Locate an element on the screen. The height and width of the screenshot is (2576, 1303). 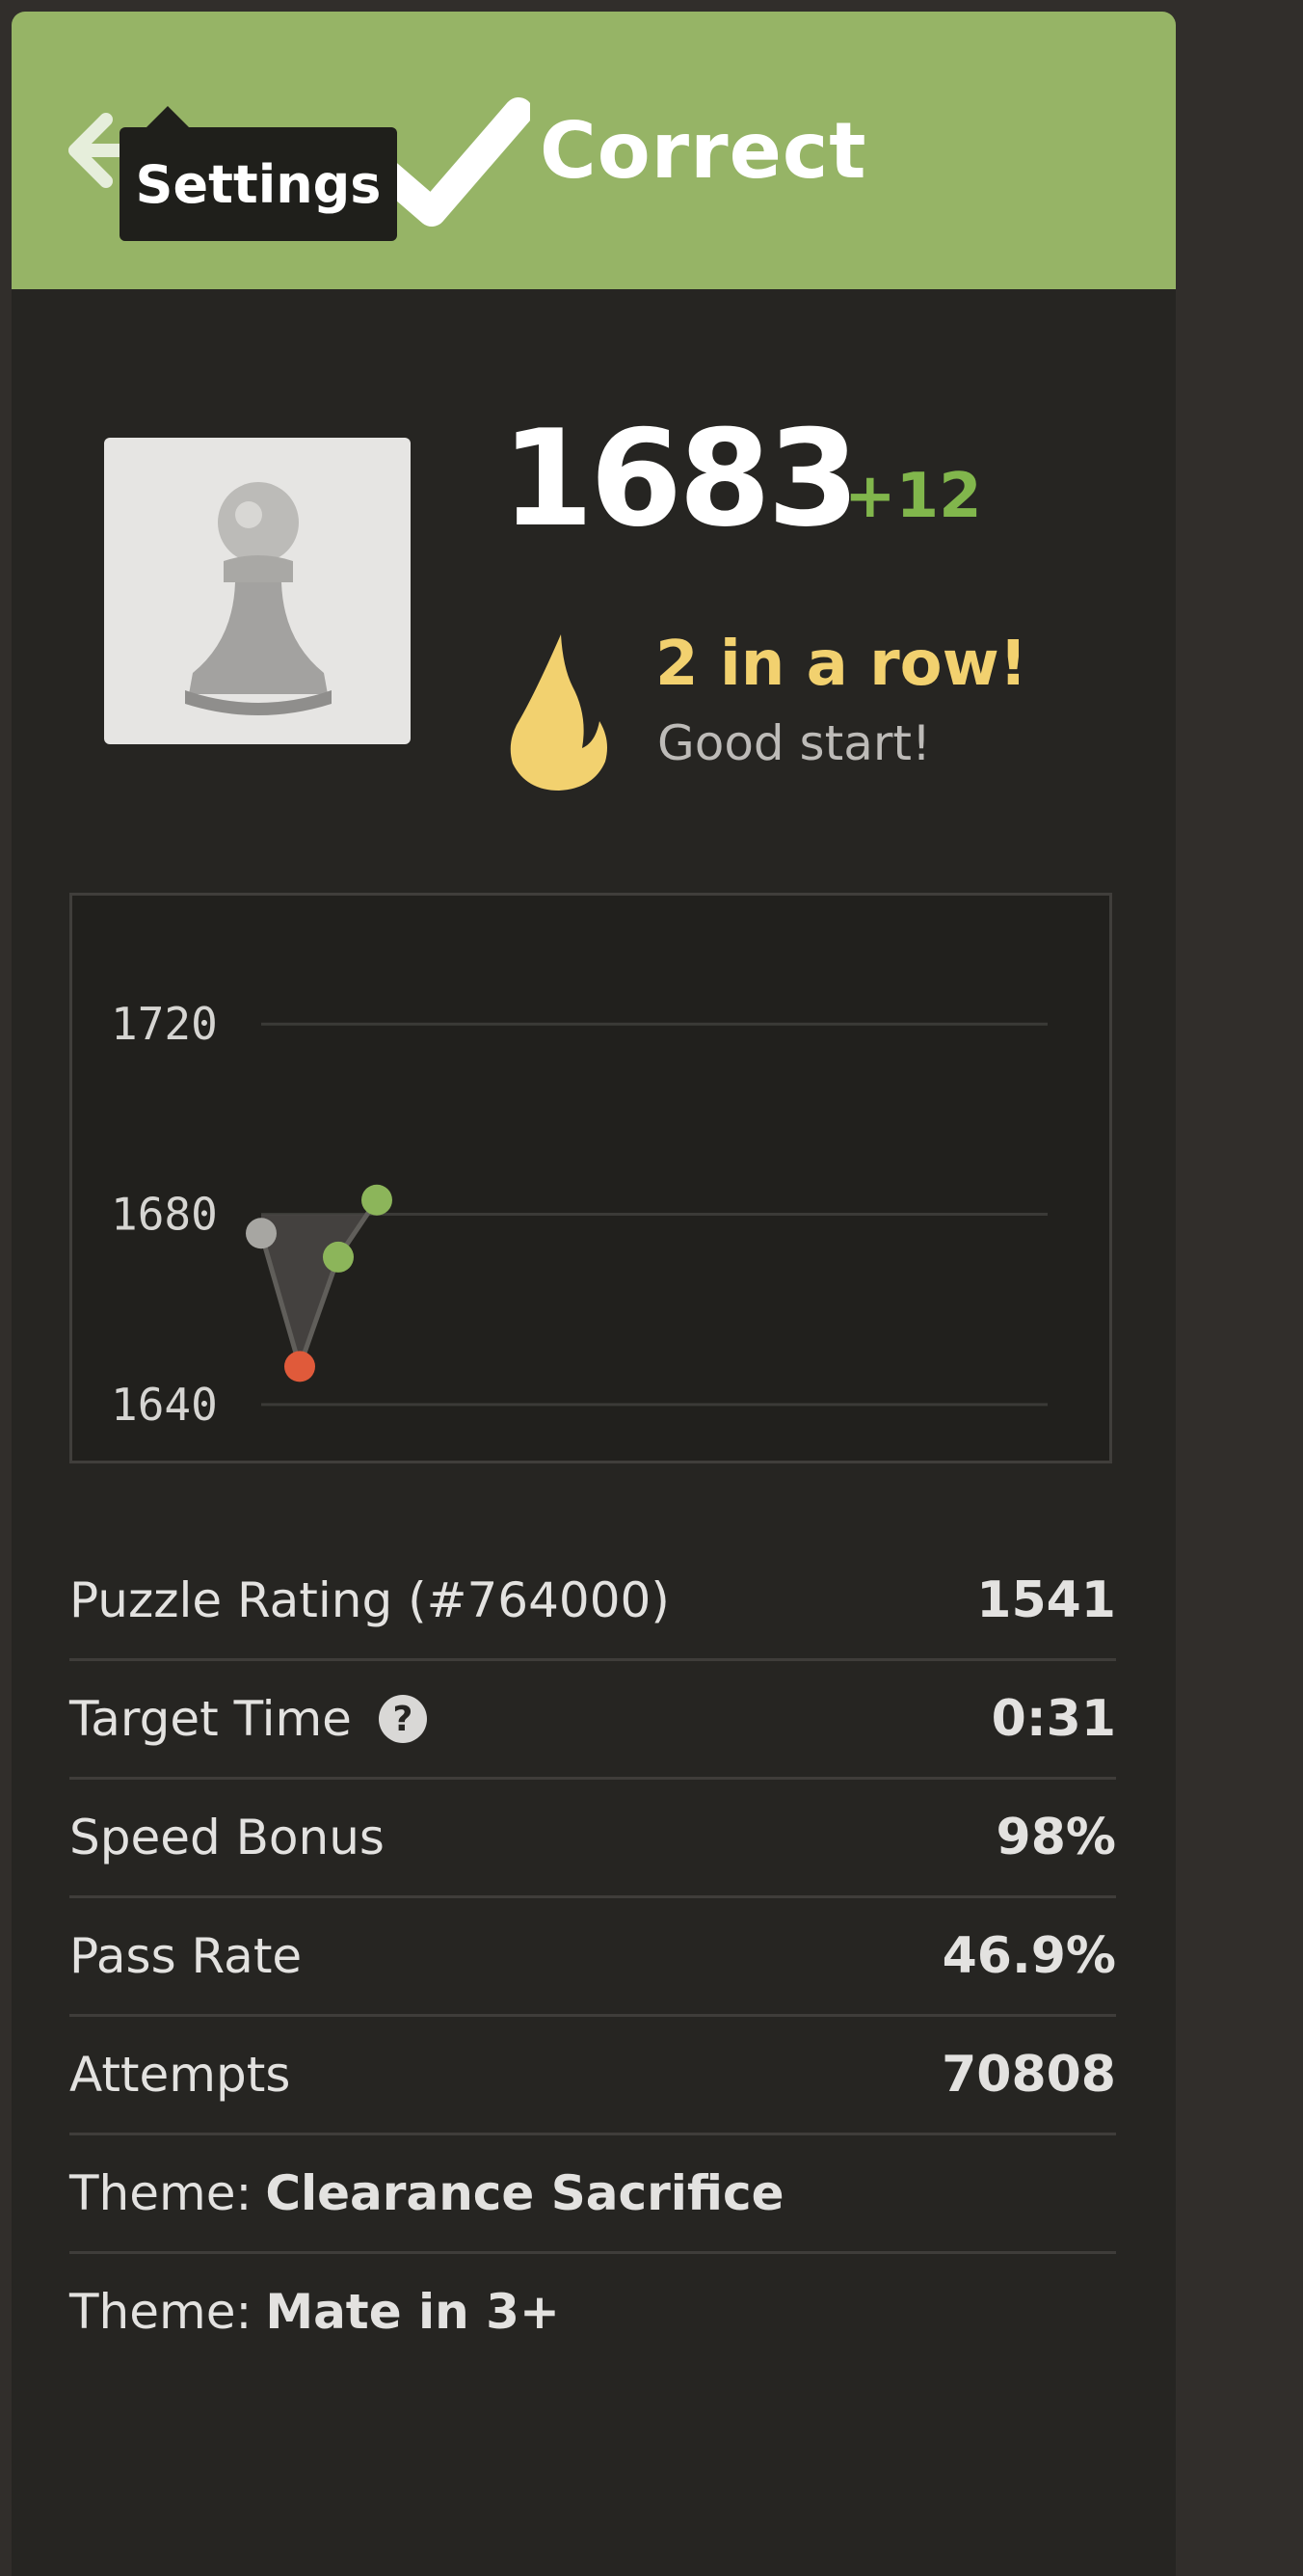
streak-count: 2 in a row! is located at coordinates (841, 665).